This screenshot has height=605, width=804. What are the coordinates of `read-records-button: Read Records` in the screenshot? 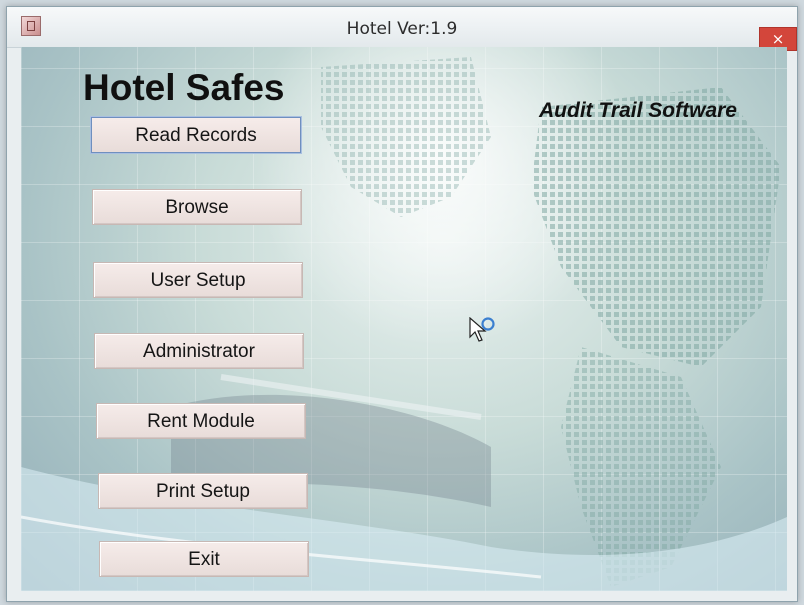 It's located at (196, 135).